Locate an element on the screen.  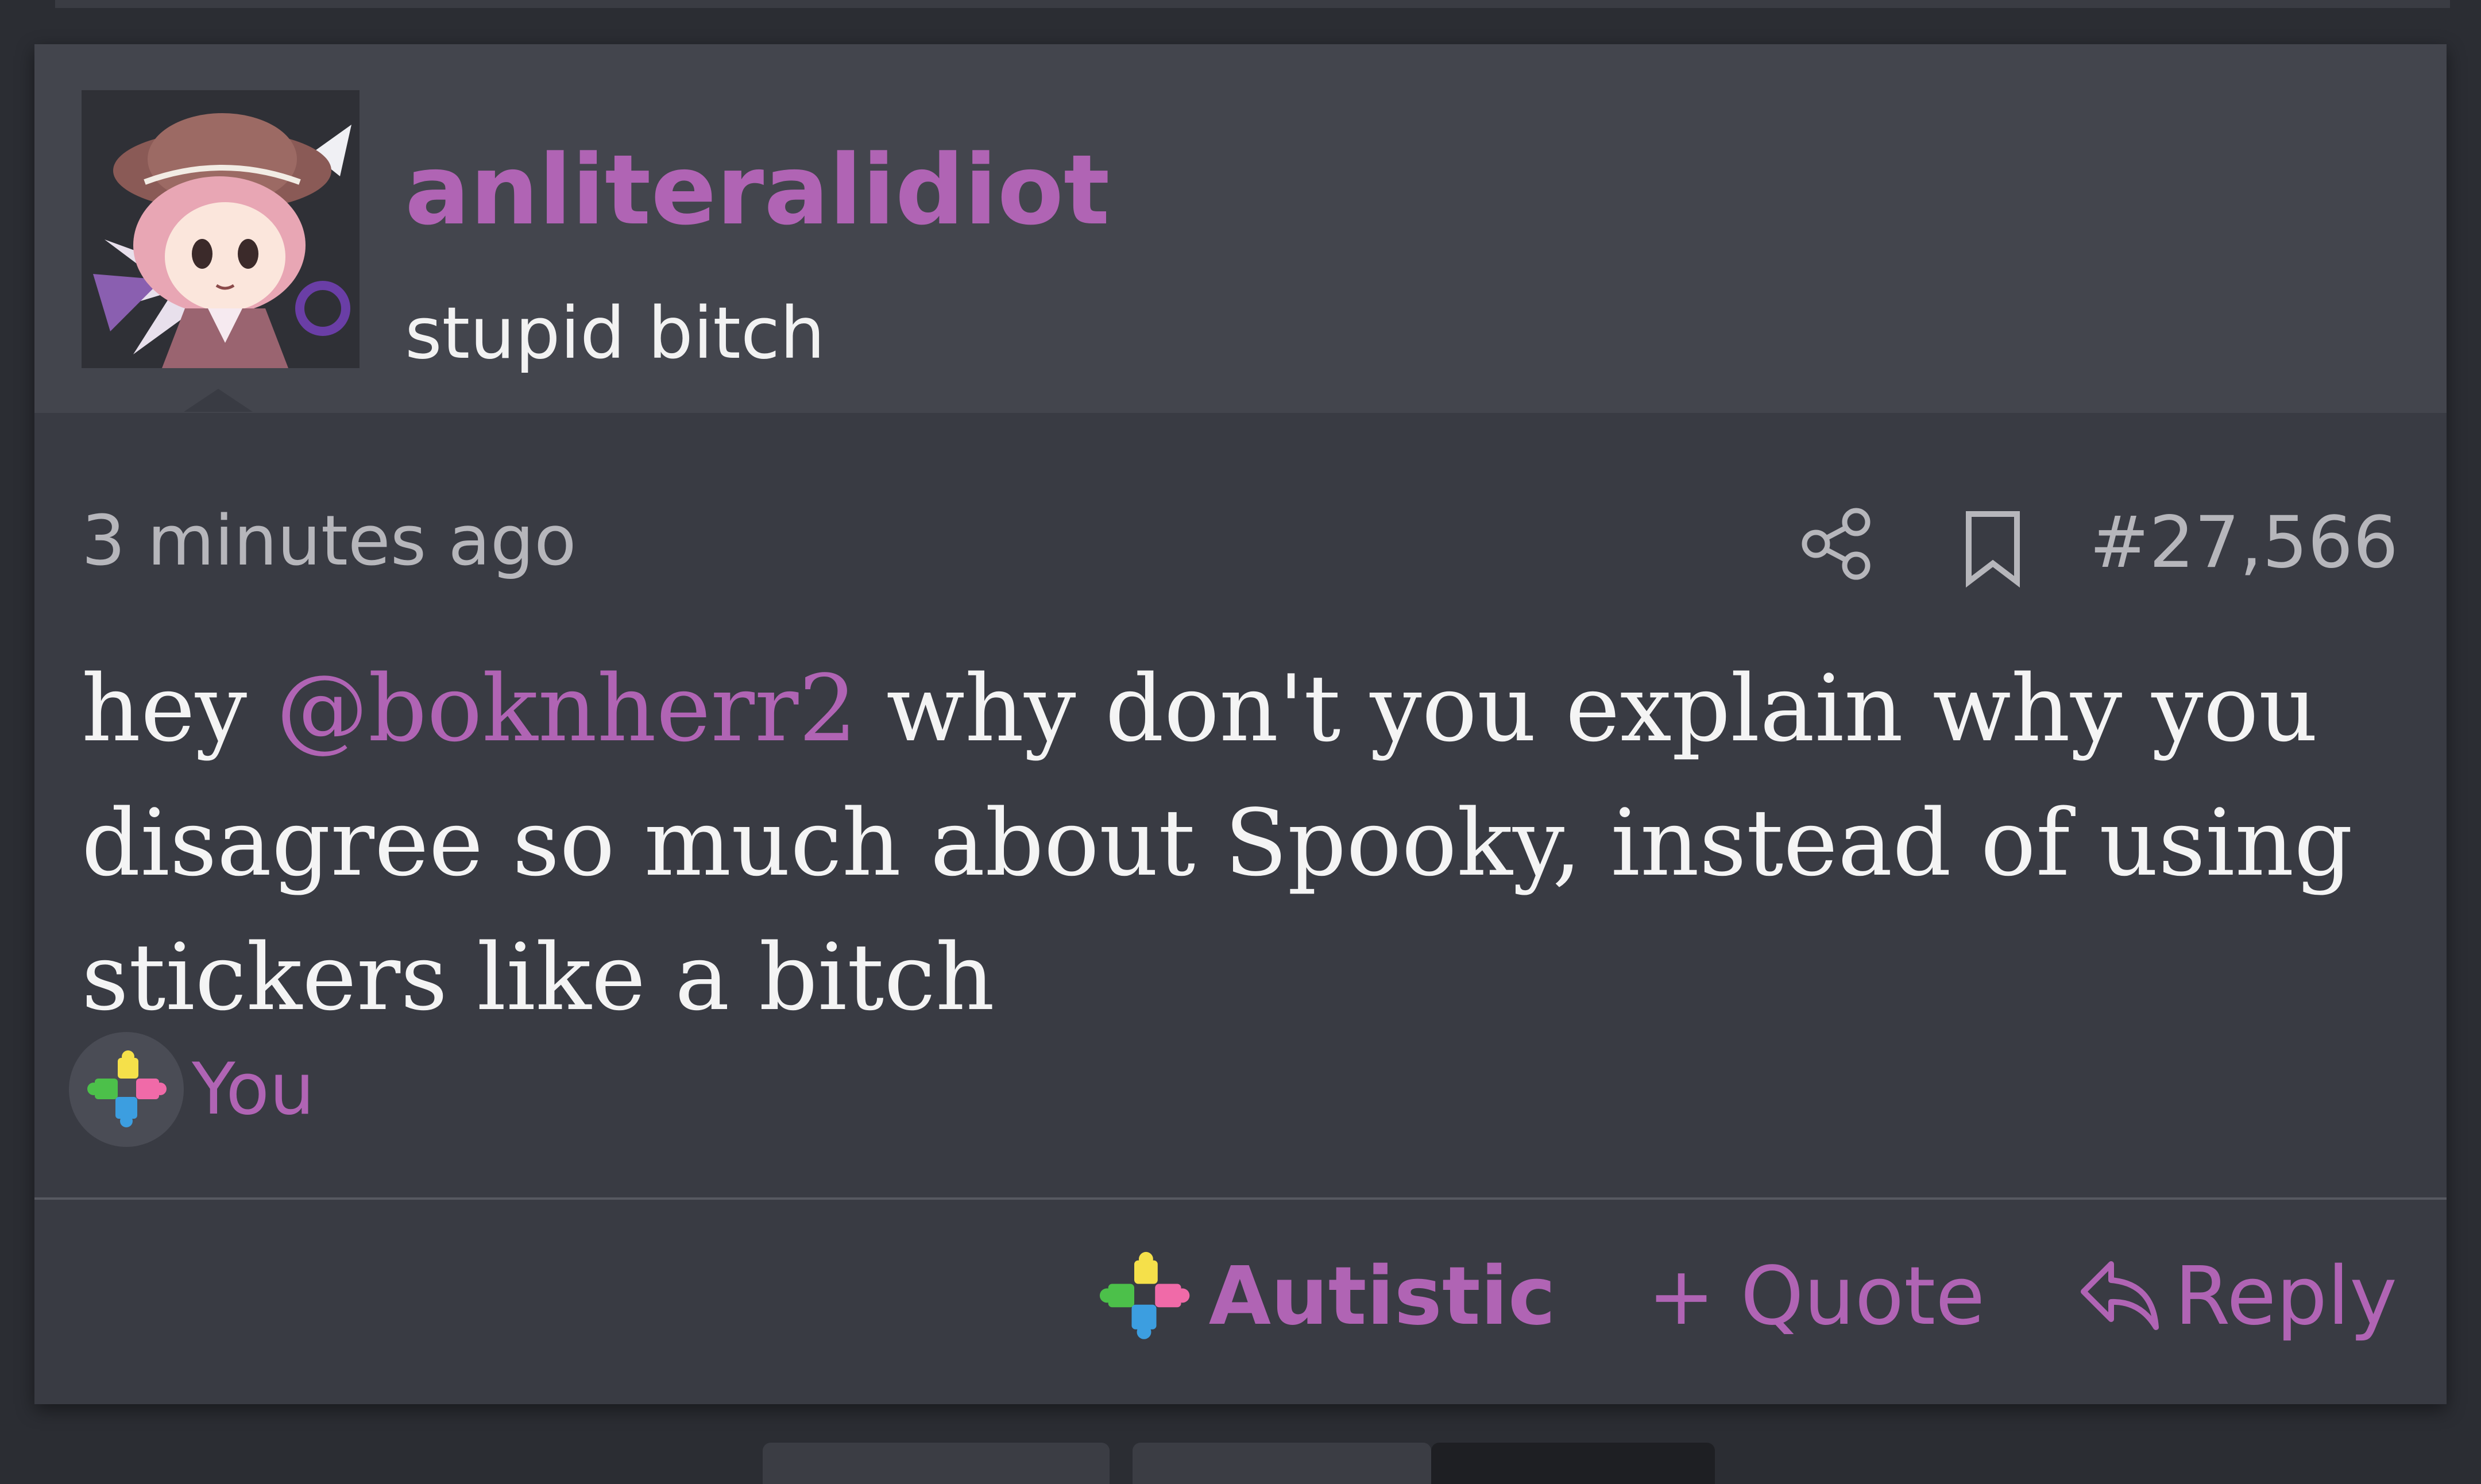
previous-post-edge is located at coordinates (1252, 4).